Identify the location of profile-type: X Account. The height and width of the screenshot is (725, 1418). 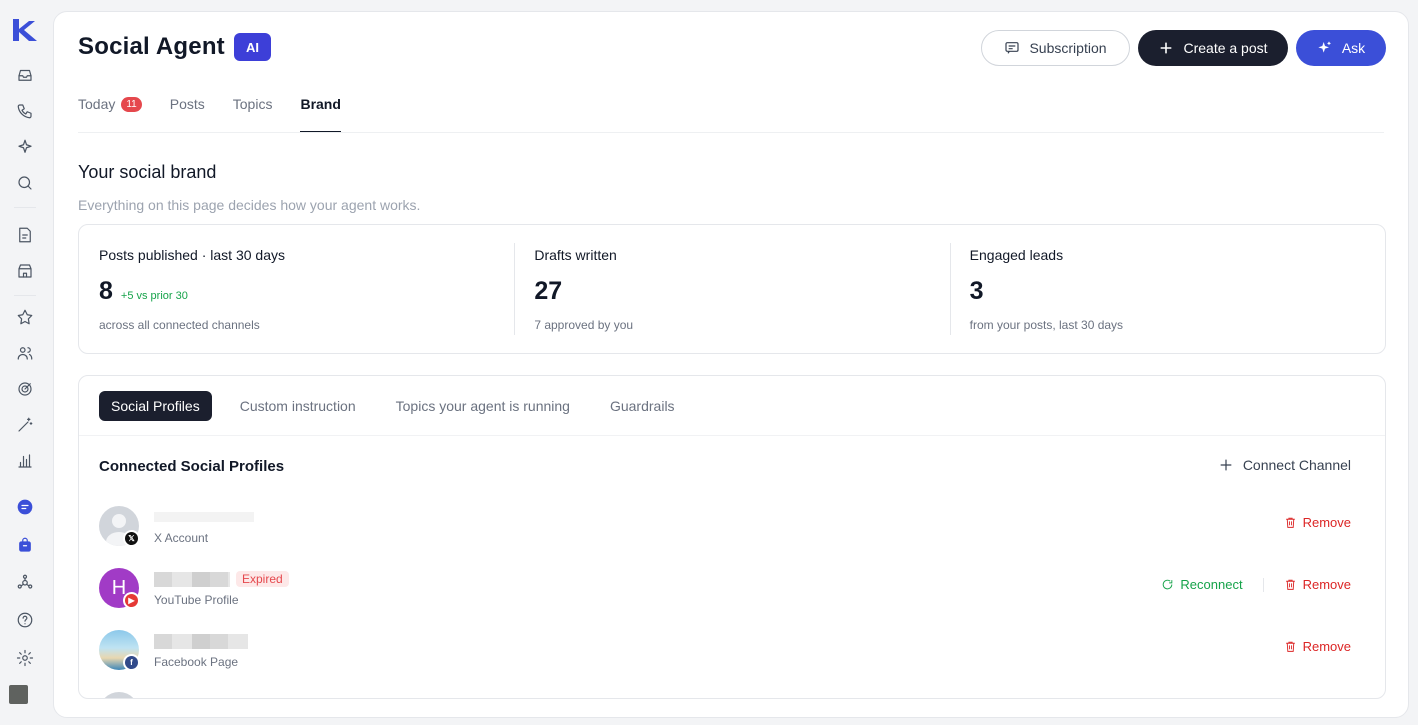
(181, 538).